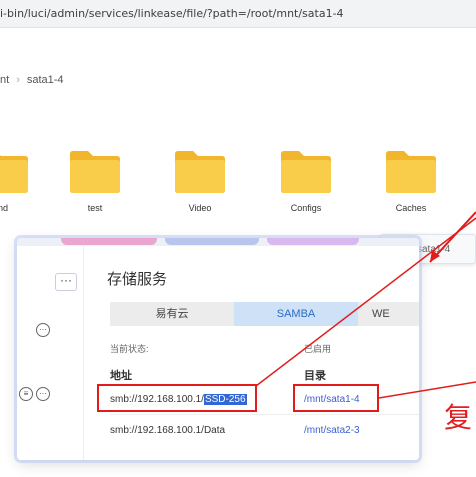  I want to click on popup-label: sata1-4, so click(434, 249).